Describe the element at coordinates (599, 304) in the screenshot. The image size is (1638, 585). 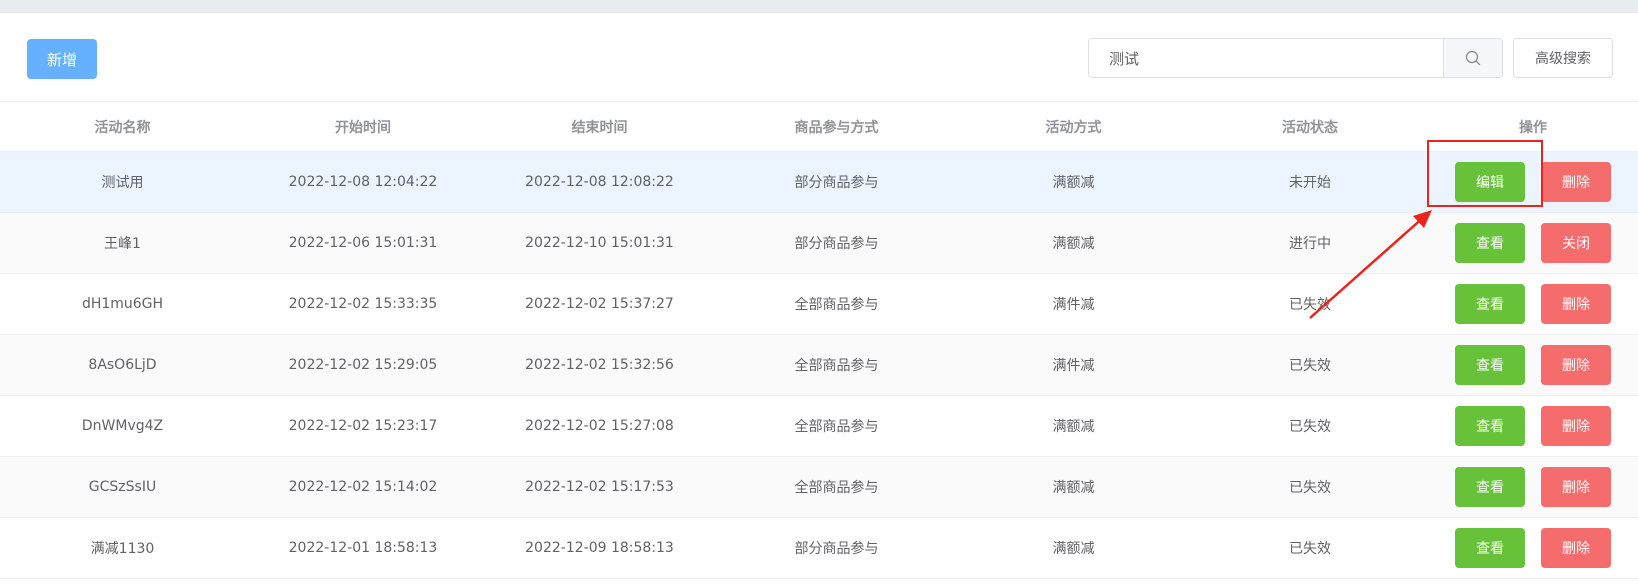
I see `cell-end: 2022-12-02 15:37:27` at that location.